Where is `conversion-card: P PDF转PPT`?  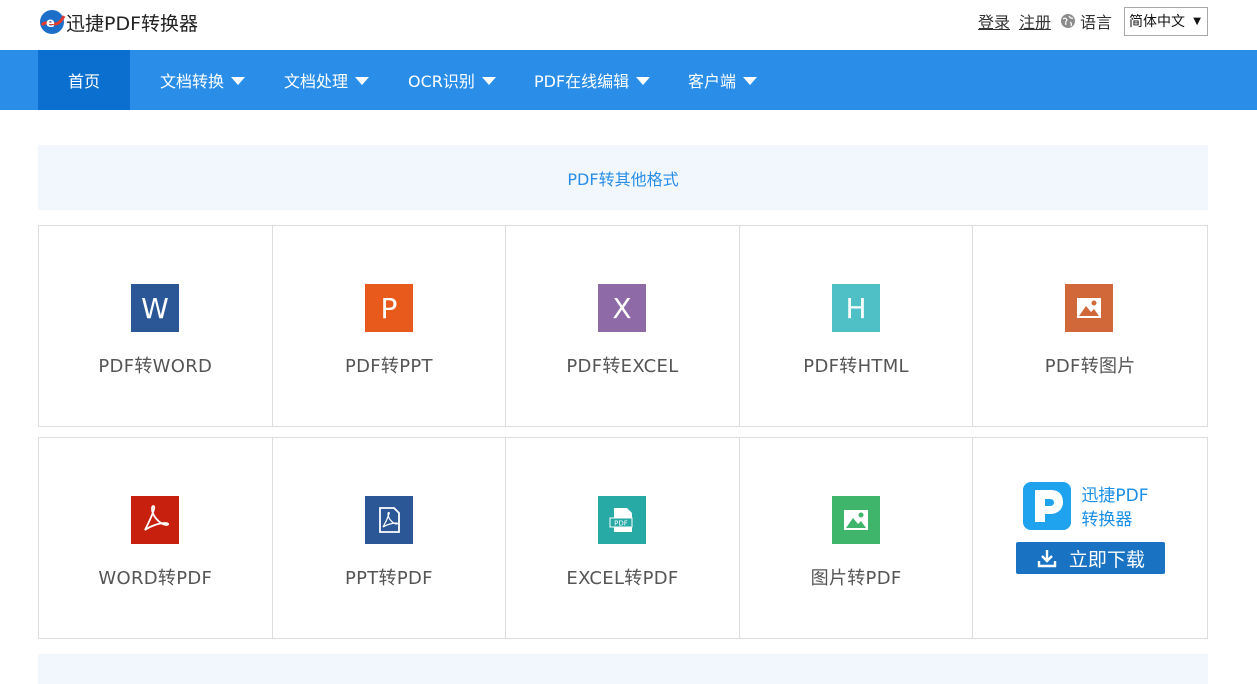 conversion-card: P PDF转PPT is located at coordinates (390, 326).